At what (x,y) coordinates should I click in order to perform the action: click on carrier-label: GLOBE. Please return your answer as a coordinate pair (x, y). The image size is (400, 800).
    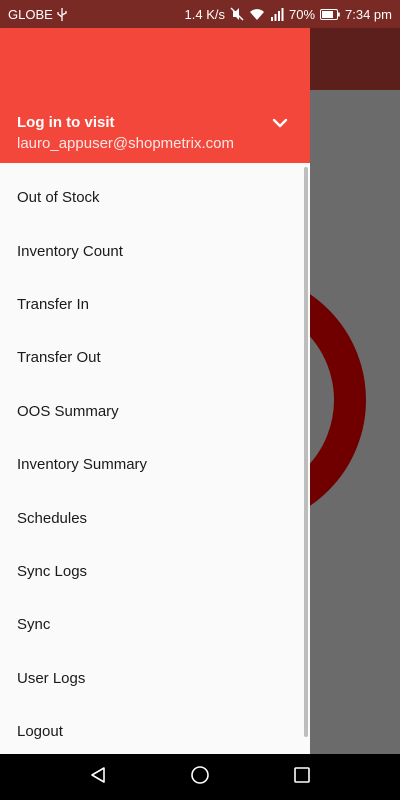
    Looking at the image, I should click on (30, 14).